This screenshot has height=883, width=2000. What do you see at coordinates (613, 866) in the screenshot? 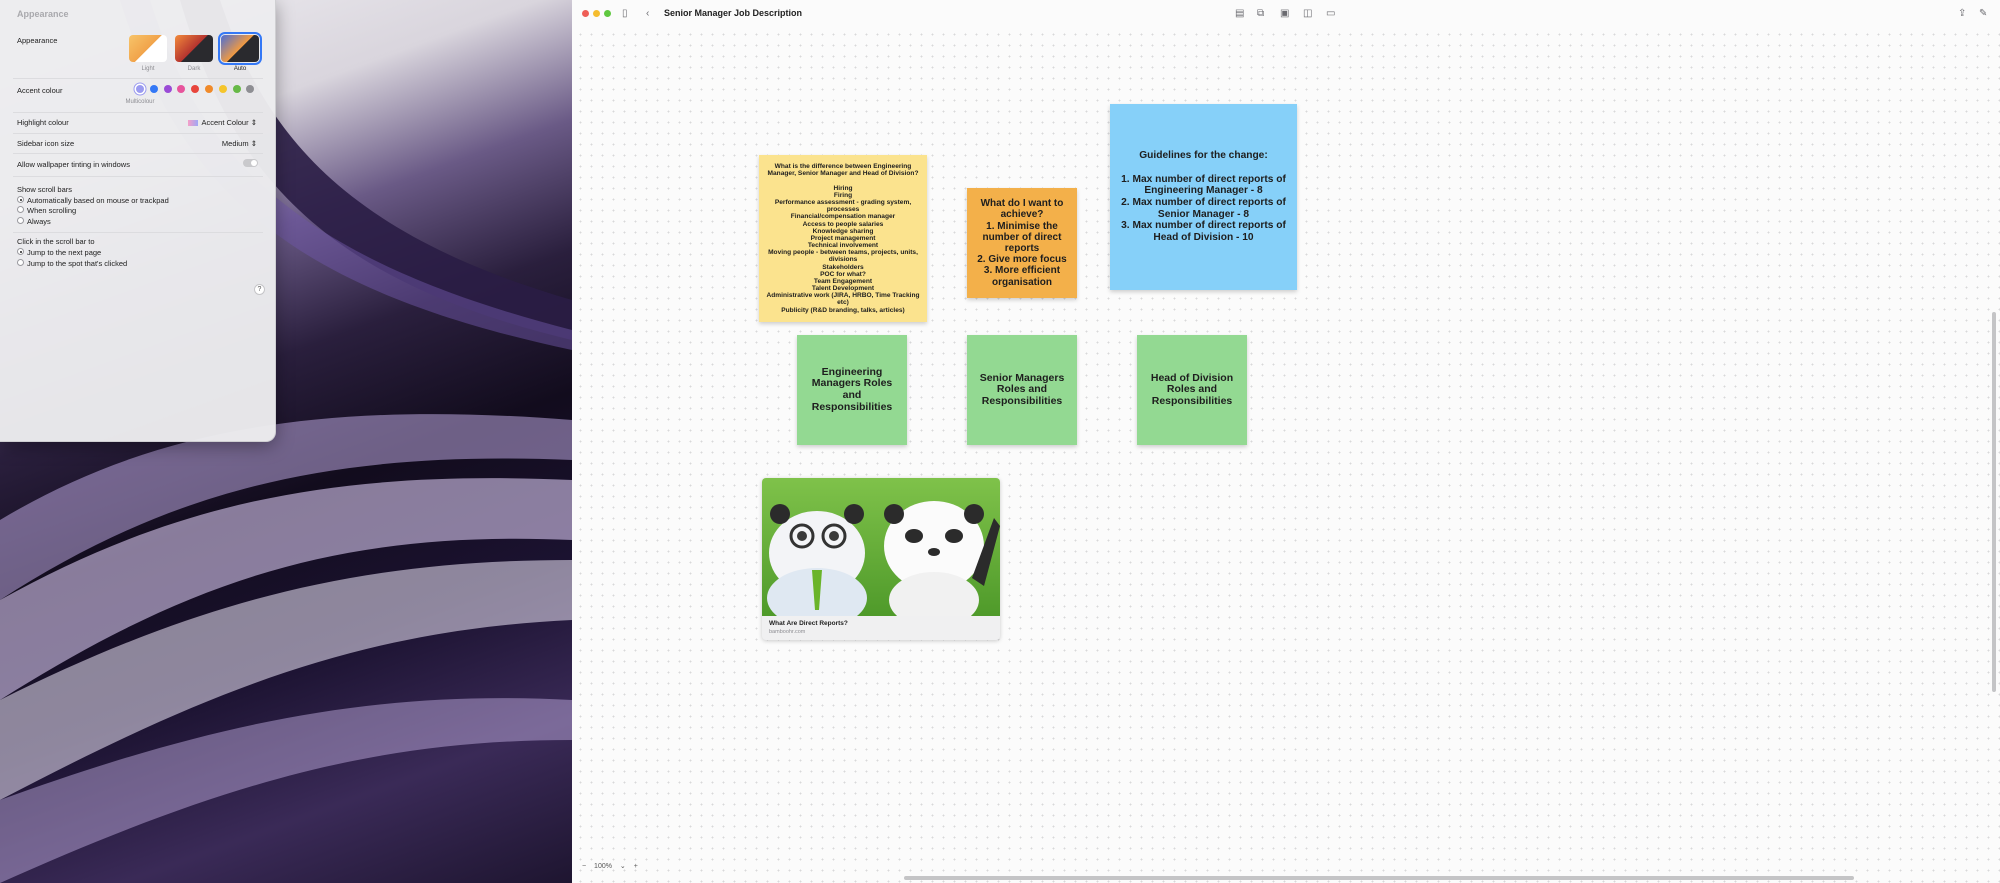
I see `zoom-controls: − 100% ⌄ +` at bounding box center [613, 866].